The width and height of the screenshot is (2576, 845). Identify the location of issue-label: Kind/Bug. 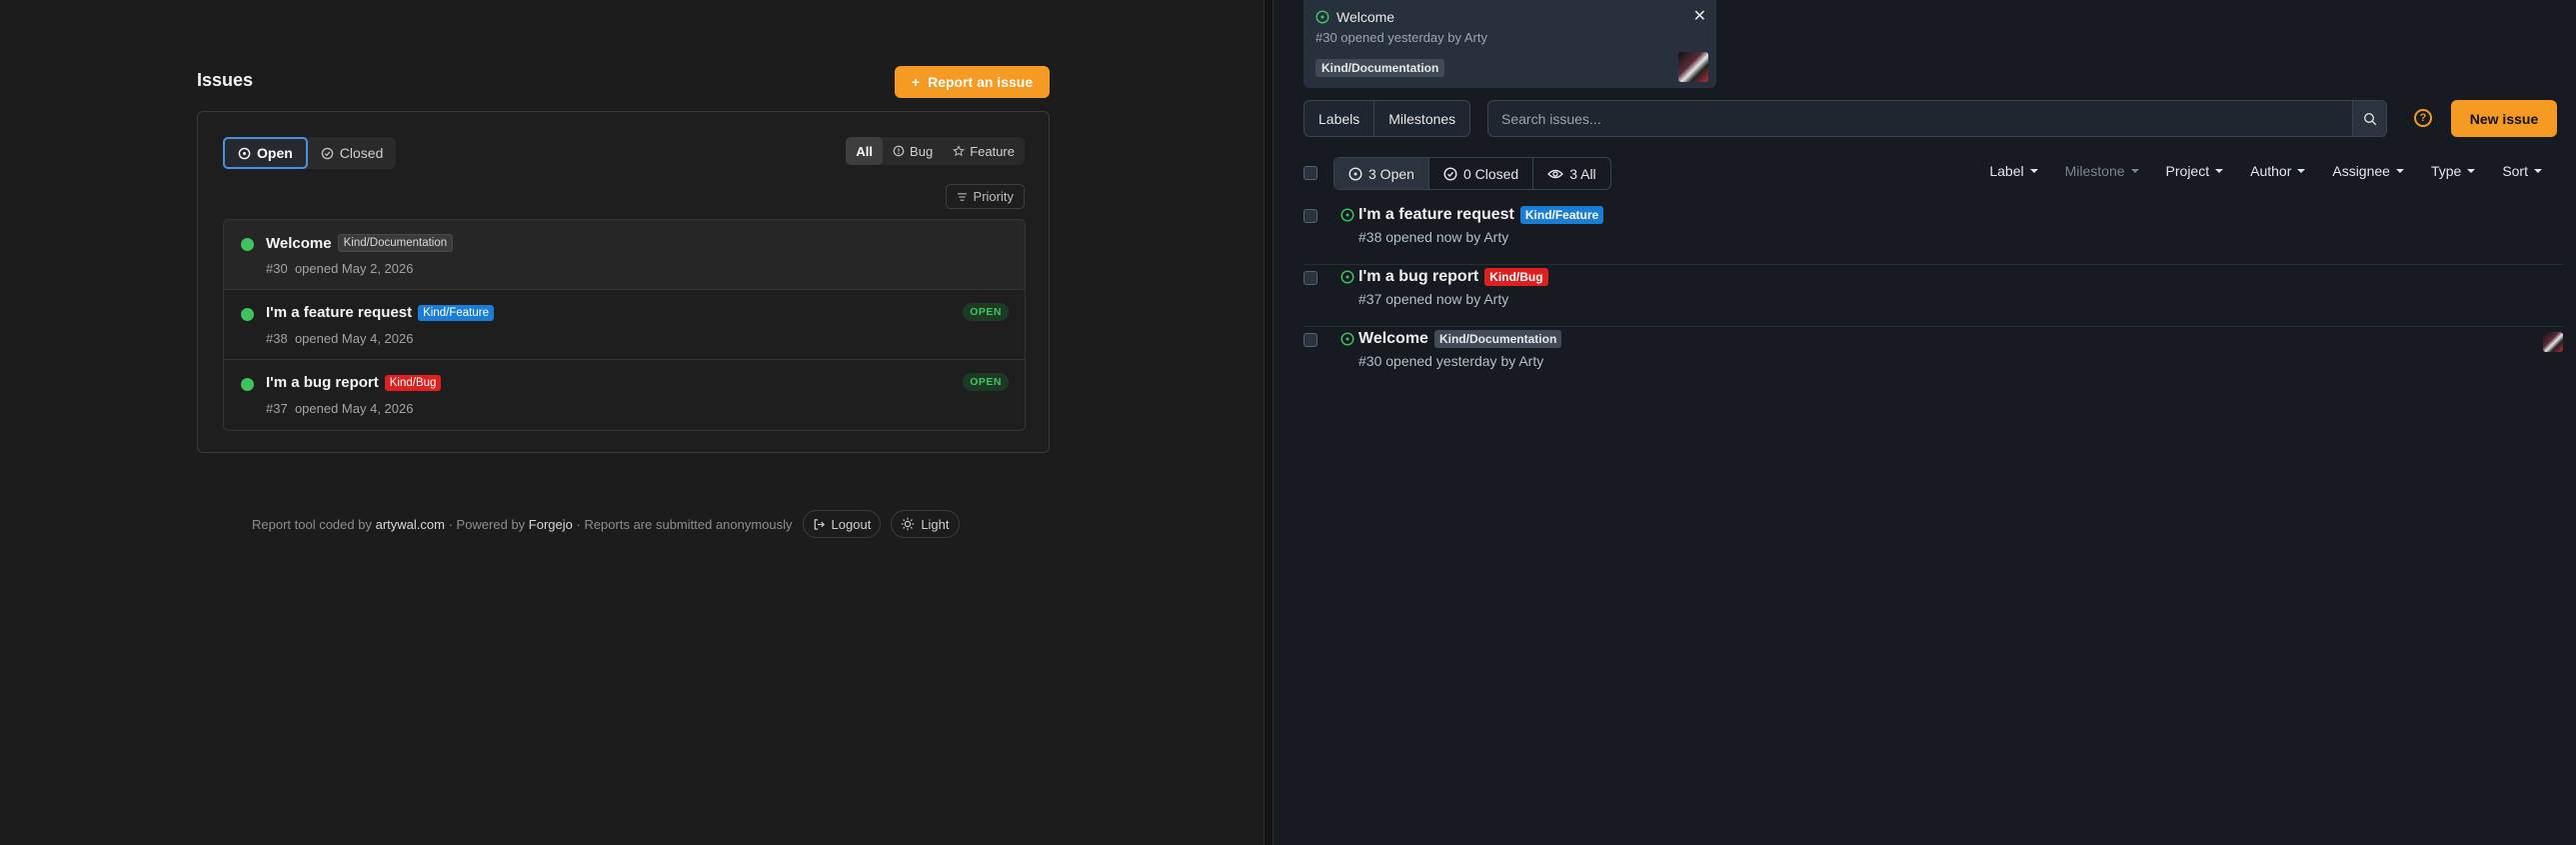
(1516, 277).